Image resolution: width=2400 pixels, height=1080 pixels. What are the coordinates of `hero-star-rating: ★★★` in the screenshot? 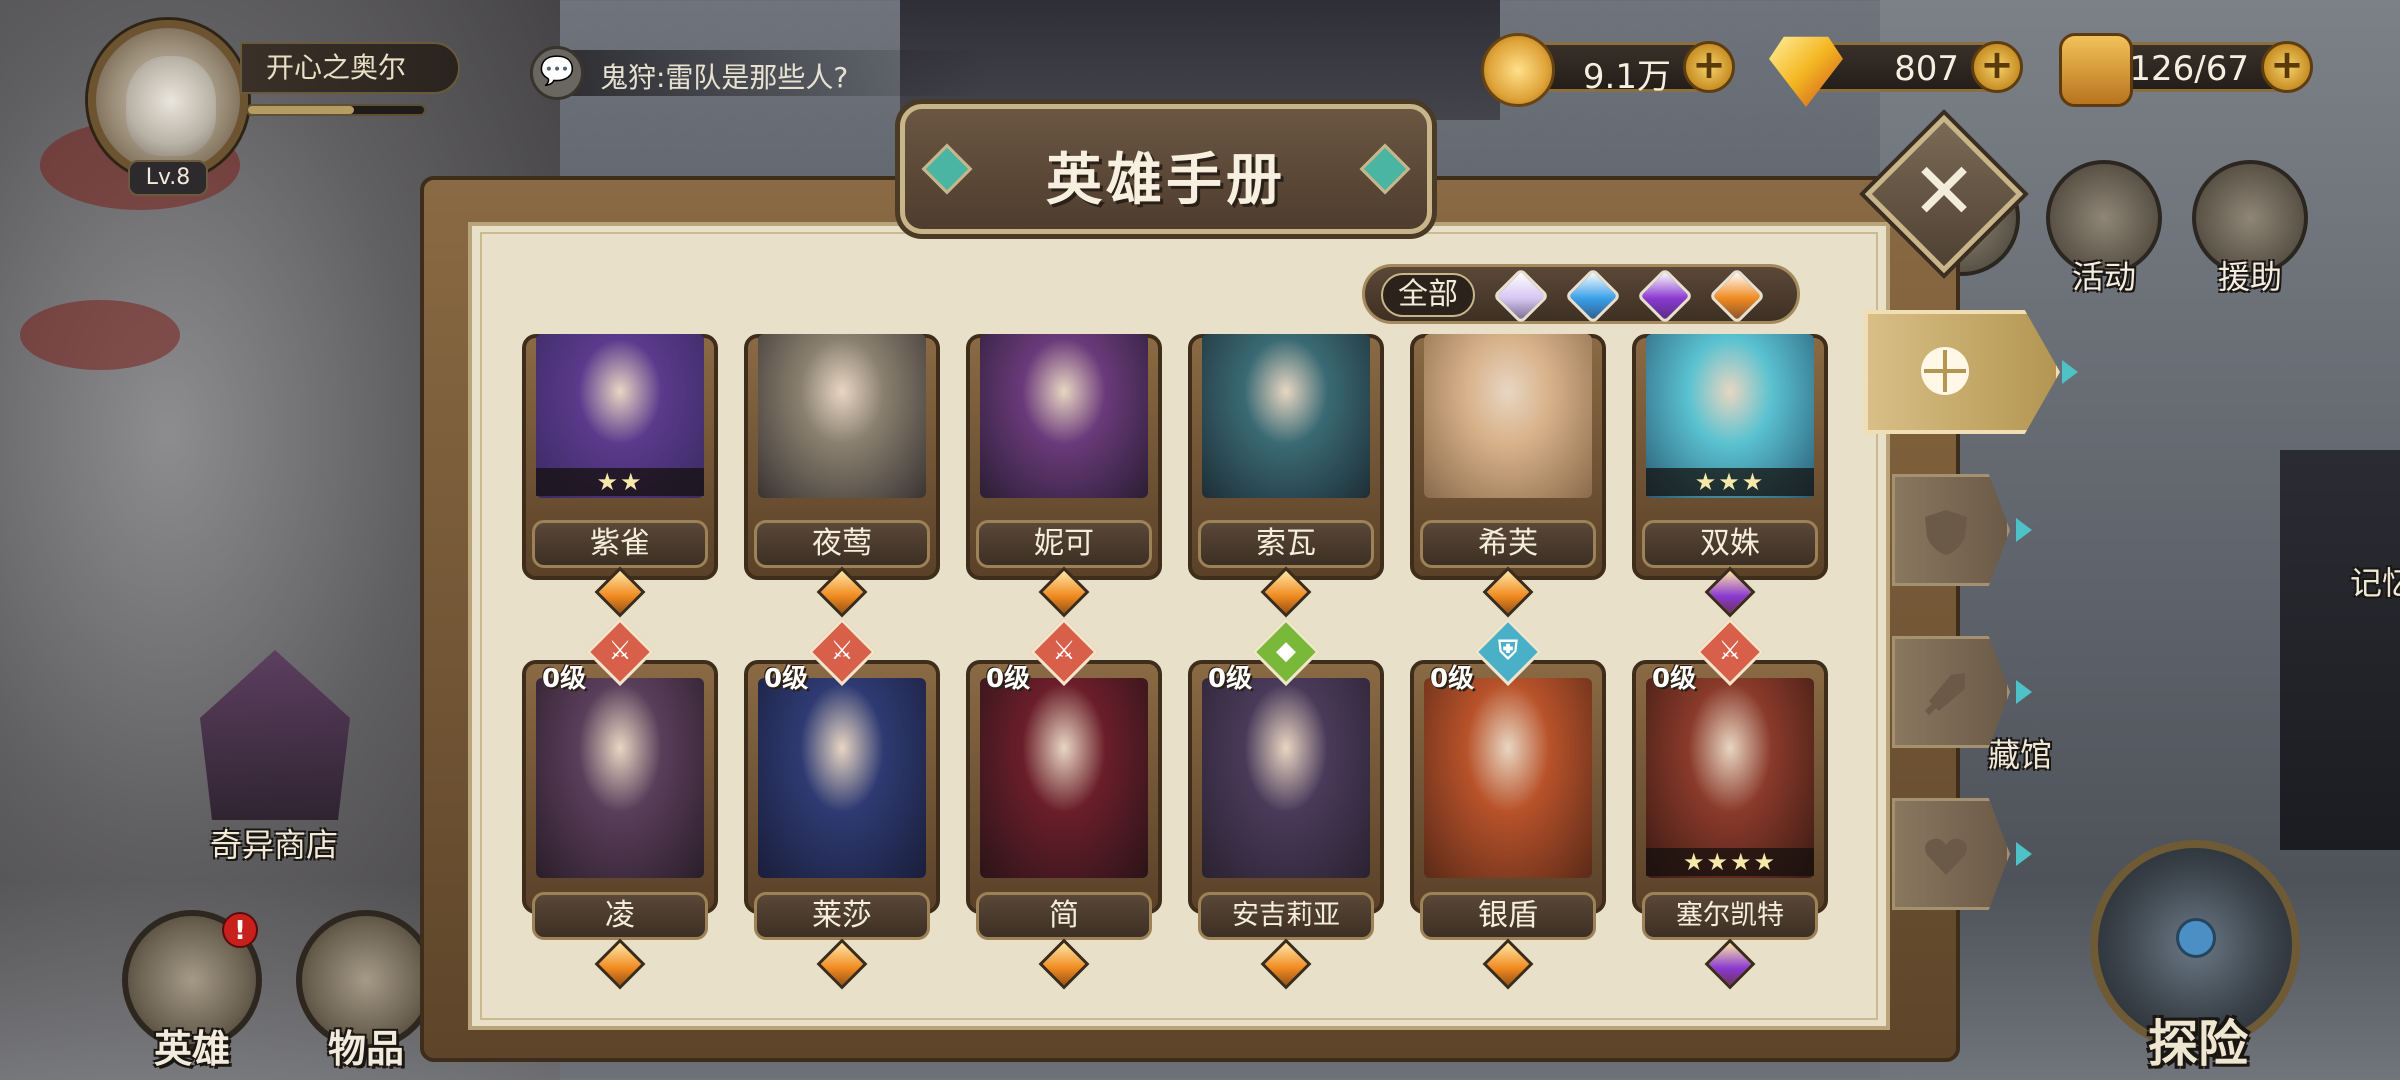 It's located at (1730, 482).